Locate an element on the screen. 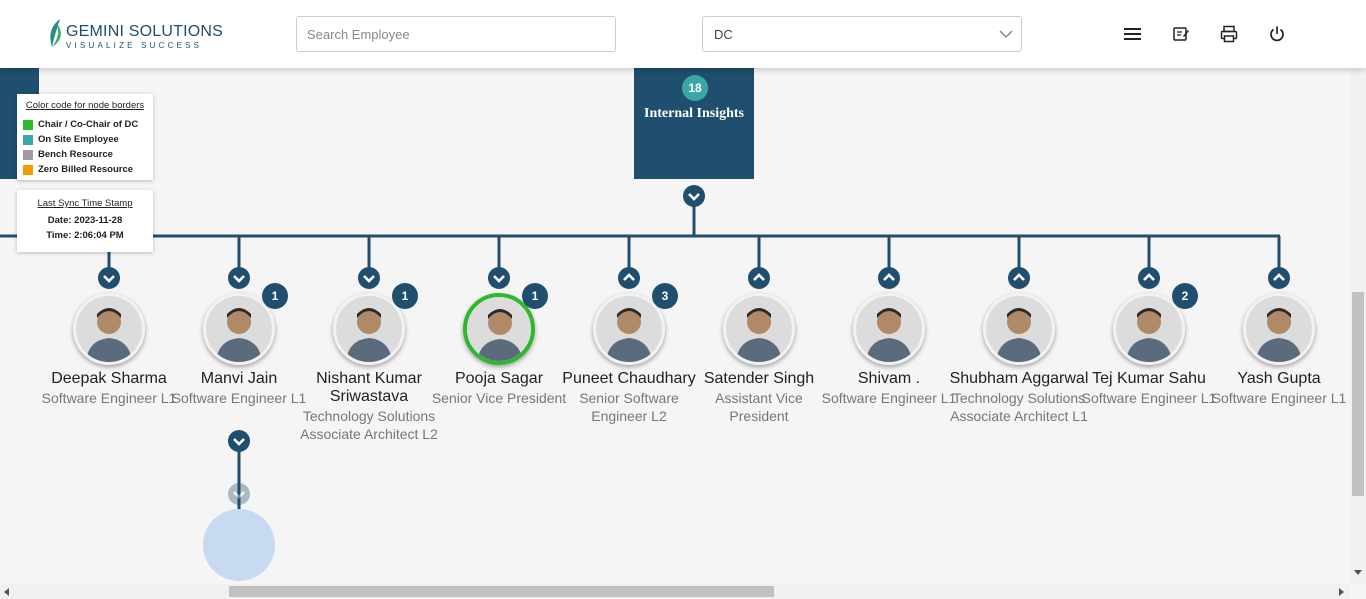 The height and width of the screenshot is (599, 1366). sync-date: Date: 2023-11-28 is located at coordinates (85, 220).